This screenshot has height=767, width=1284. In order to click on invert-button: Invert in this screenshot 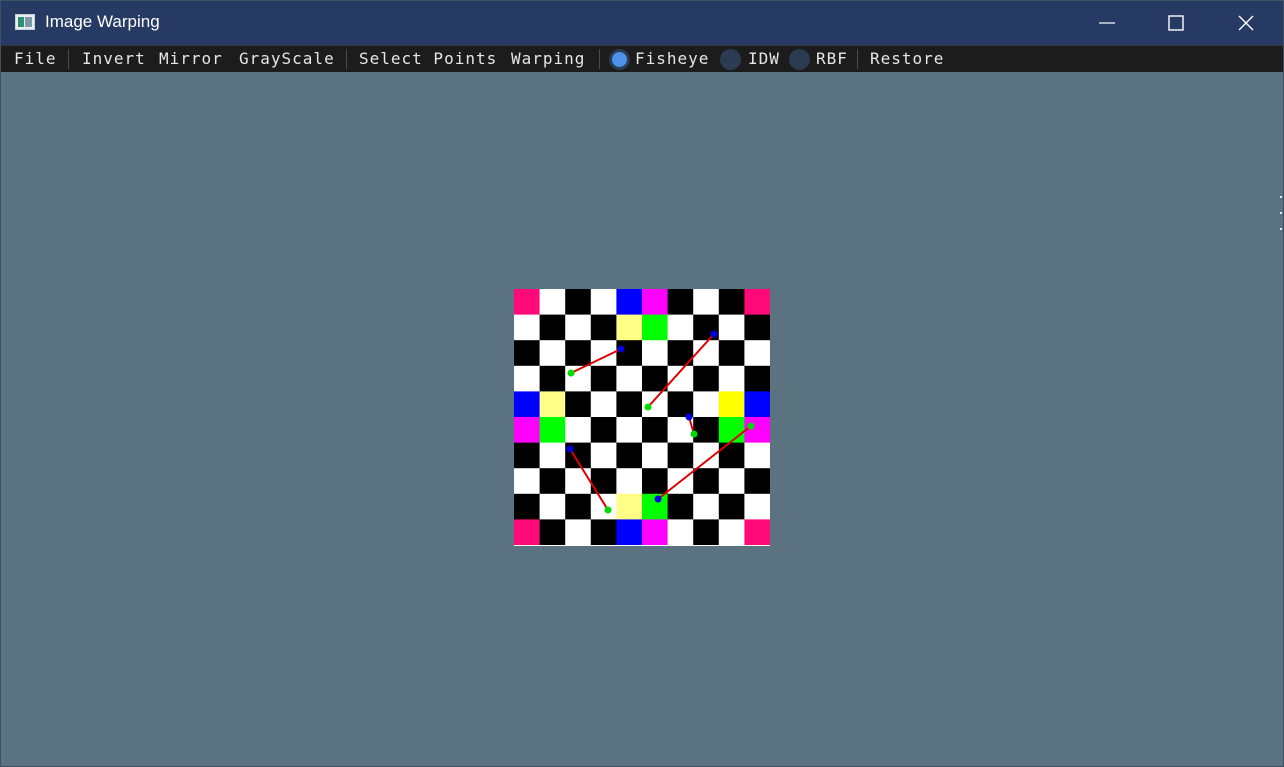, I will do `click(114, 59)`.